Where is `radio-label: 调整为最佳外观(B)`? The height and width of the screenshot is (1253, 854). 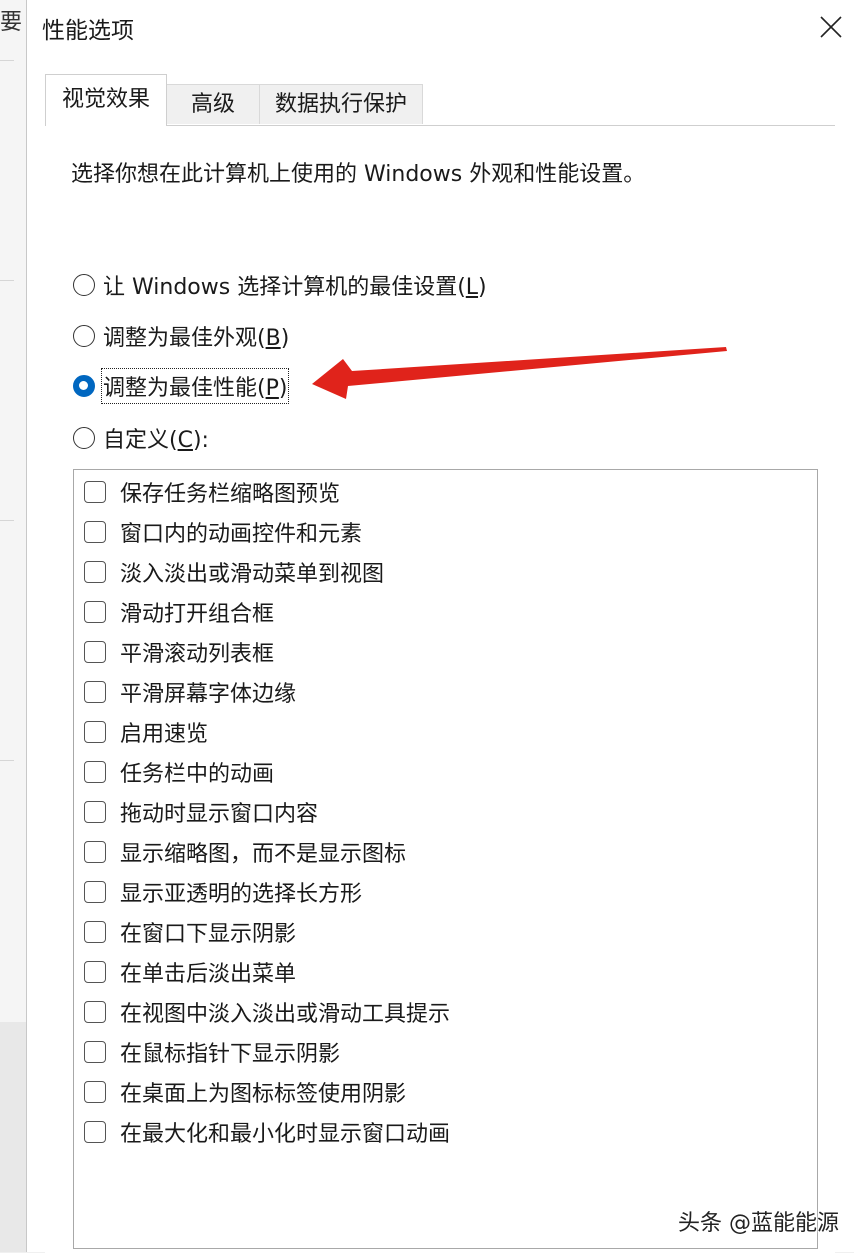 radio-label: 调整为最佳外观(B) is located at coordinates (196, 338).